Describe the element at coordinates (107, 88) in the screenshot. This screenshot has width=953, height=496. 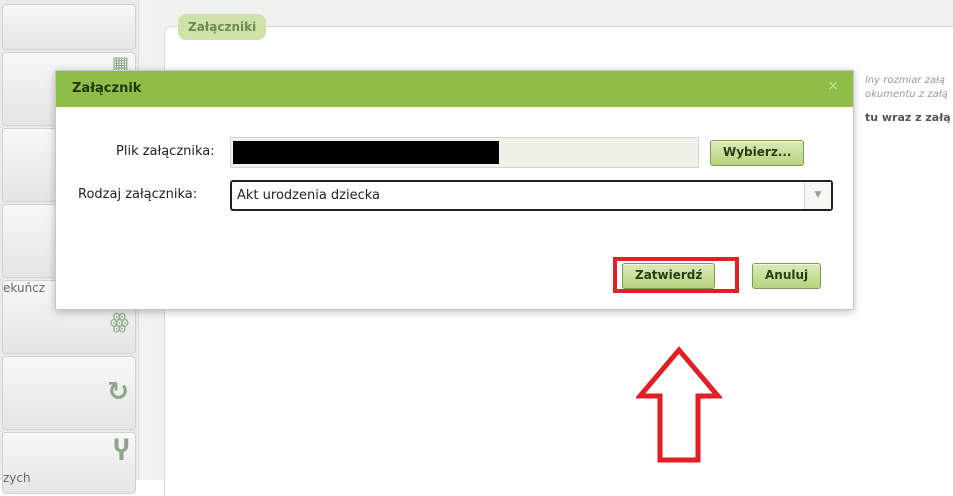
I see `dialog-title: Załącznik` at that location.